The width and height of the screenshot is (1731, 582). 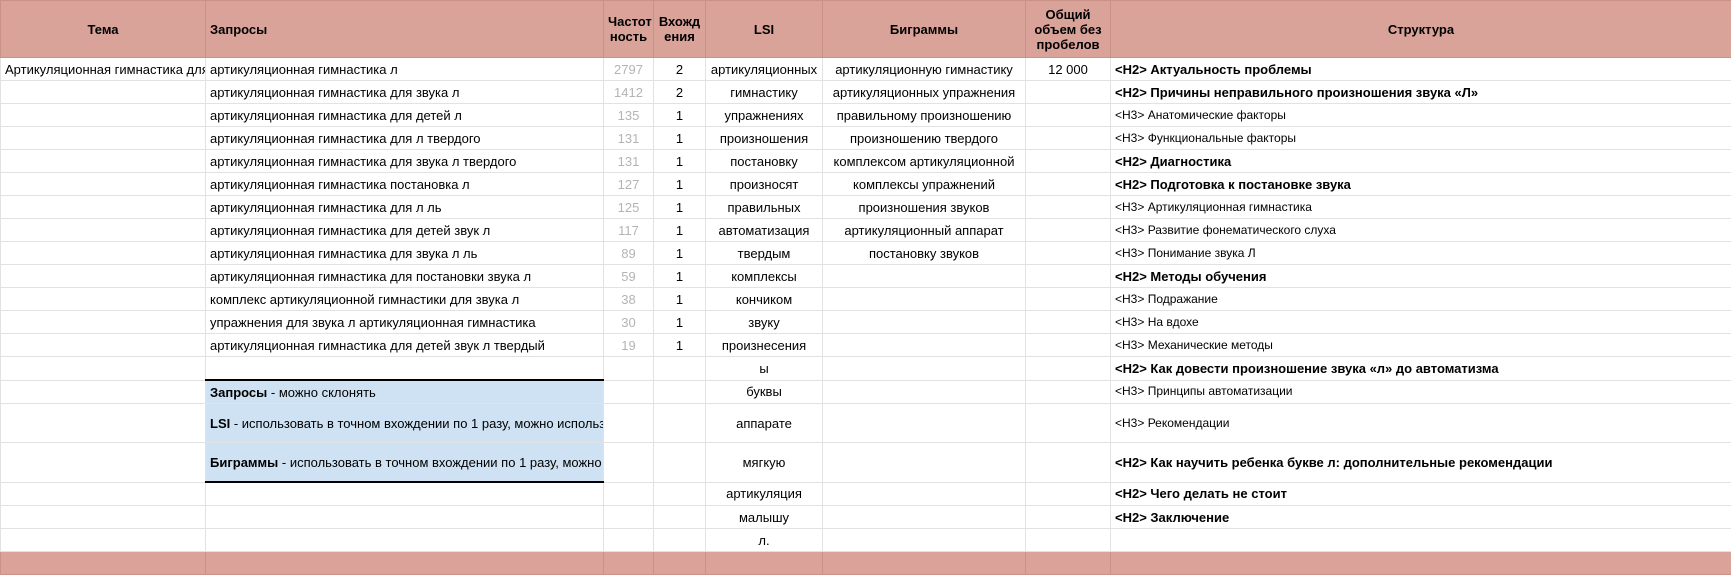 I want to click on lsi-cell: произносят, so click(x=764, y=184).